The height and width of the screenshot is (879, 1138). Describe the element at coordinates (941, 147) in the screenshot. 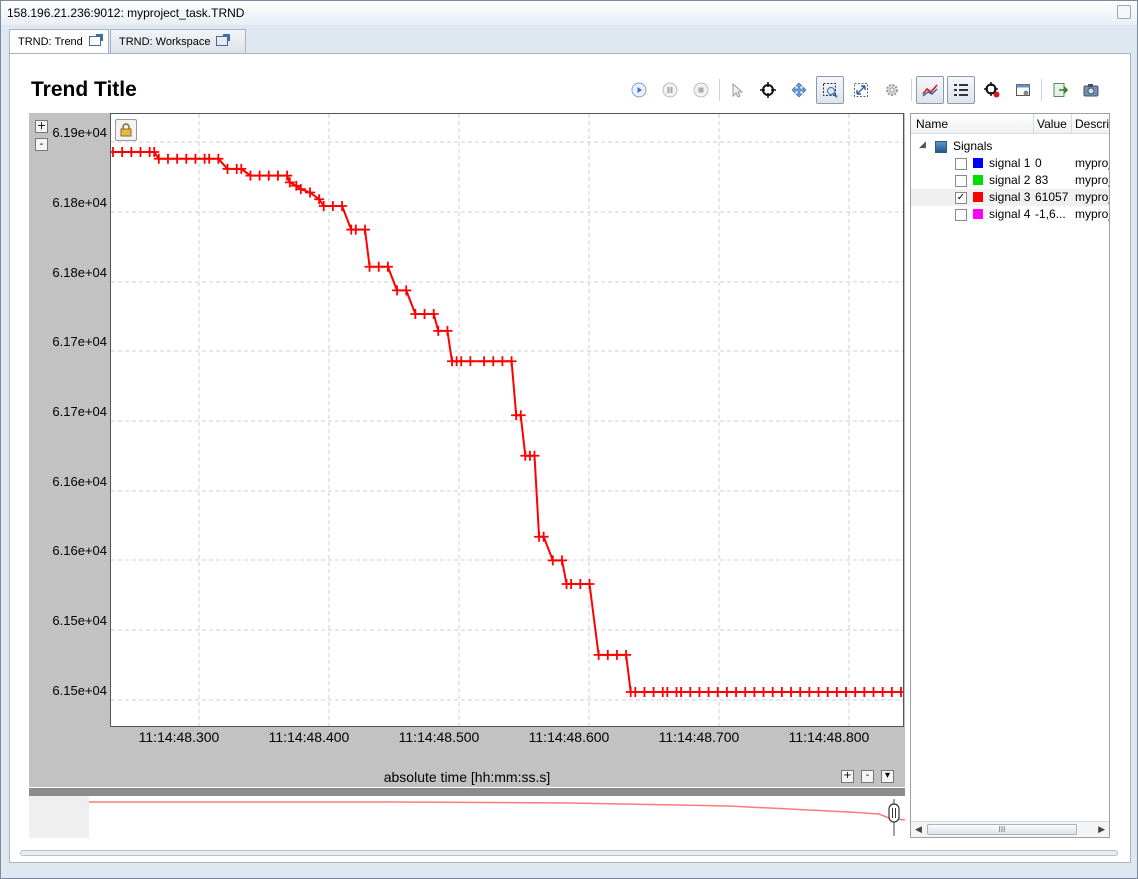

I see `group-icon` at that location.